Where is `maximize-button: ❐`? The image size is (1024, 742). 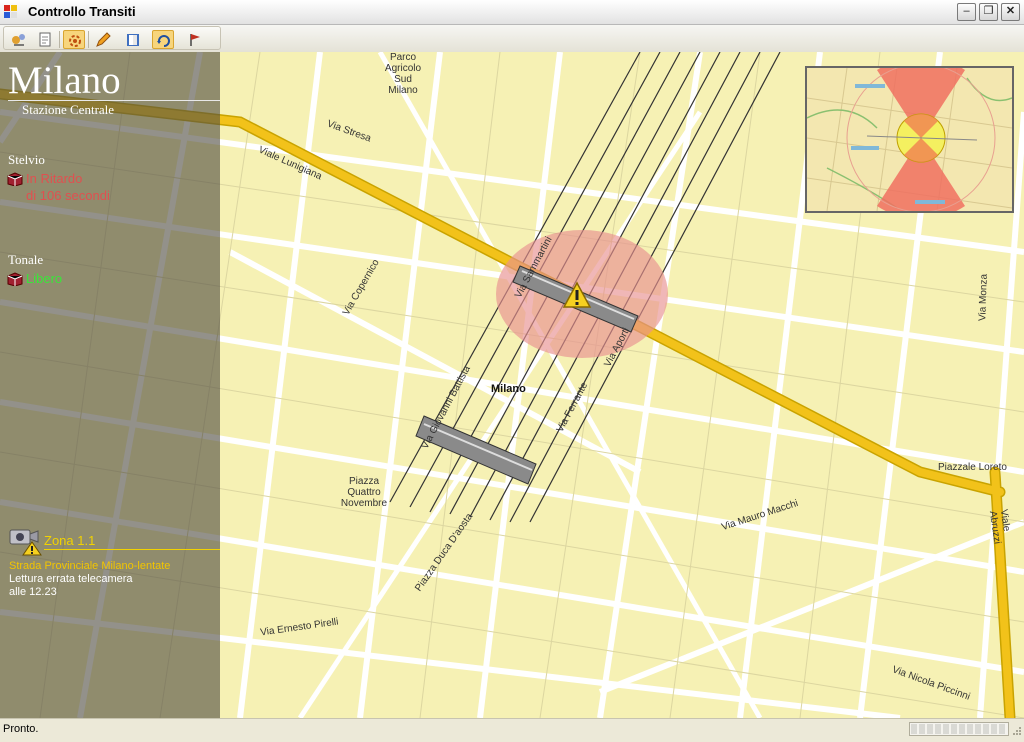
maximize-button: ❐ is located at coordinates (988, 12).